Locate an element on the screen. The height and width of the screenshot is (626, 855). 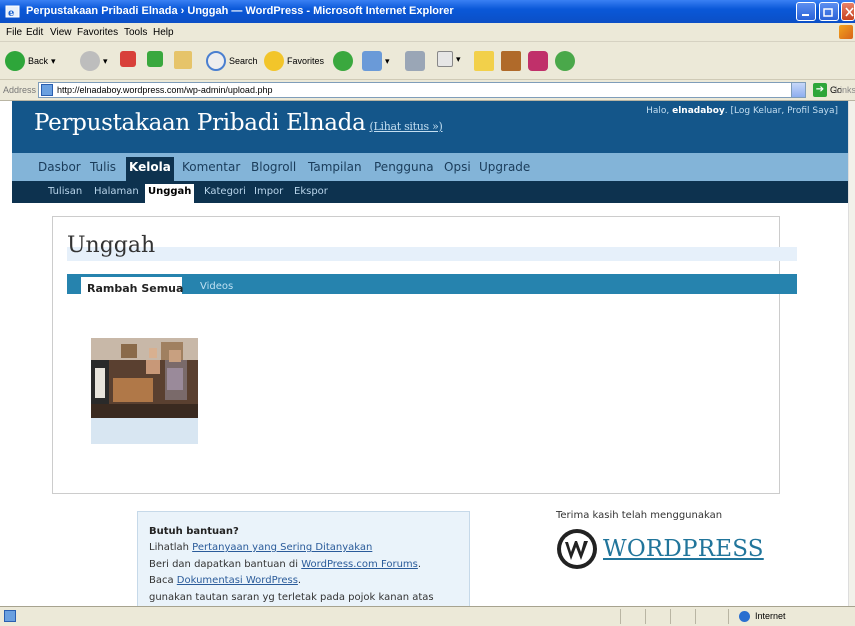
minimize-icon is located at coordinates (805, 15).